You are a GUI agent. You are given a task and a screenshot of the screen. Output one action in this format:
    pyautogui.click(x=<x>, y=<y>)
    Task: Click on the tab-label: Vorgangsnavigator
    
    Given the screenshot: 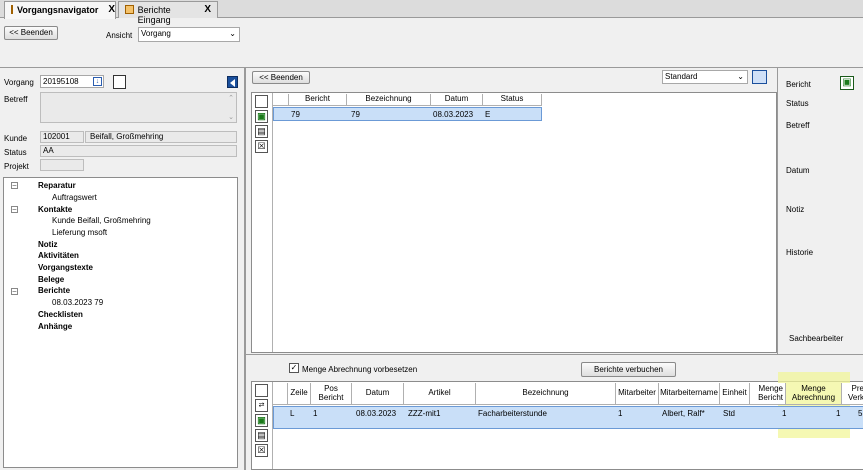 What is the action you would take?
    pyautogui.click(x=58, y=10)
    